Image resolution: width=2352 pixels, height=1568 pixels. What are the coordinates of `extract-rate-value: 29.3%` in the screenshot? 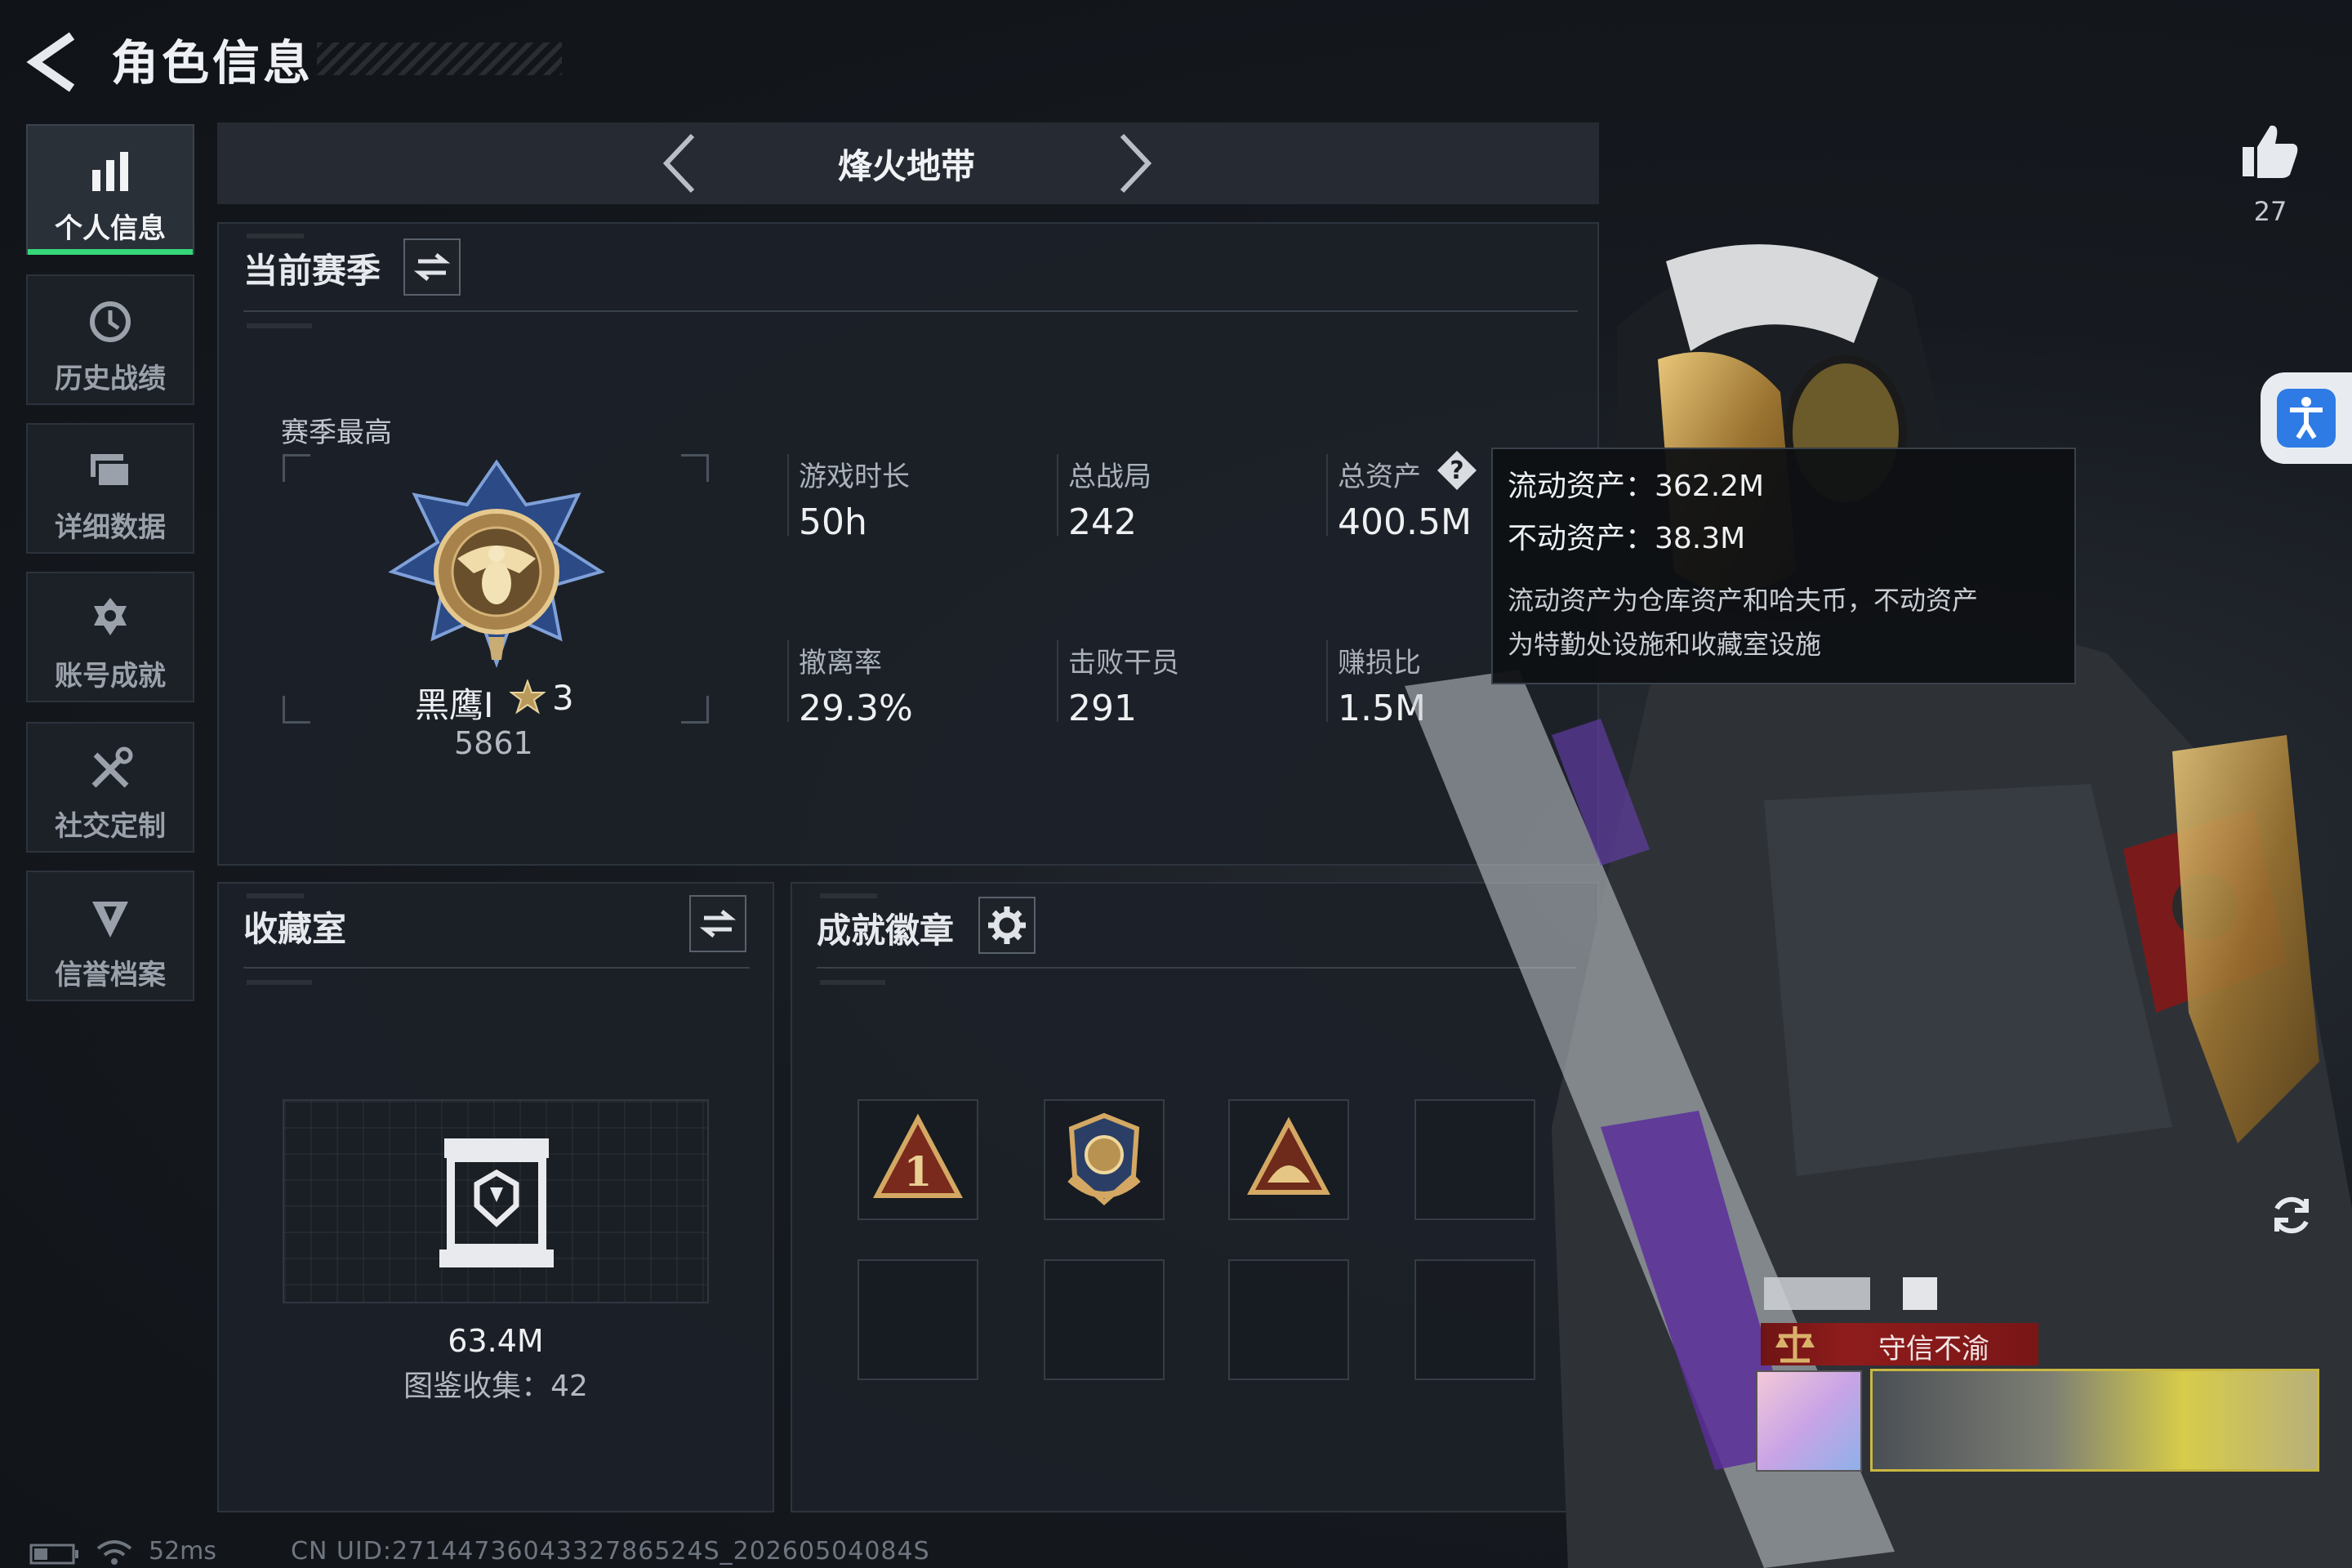 It's located at (856, 708).